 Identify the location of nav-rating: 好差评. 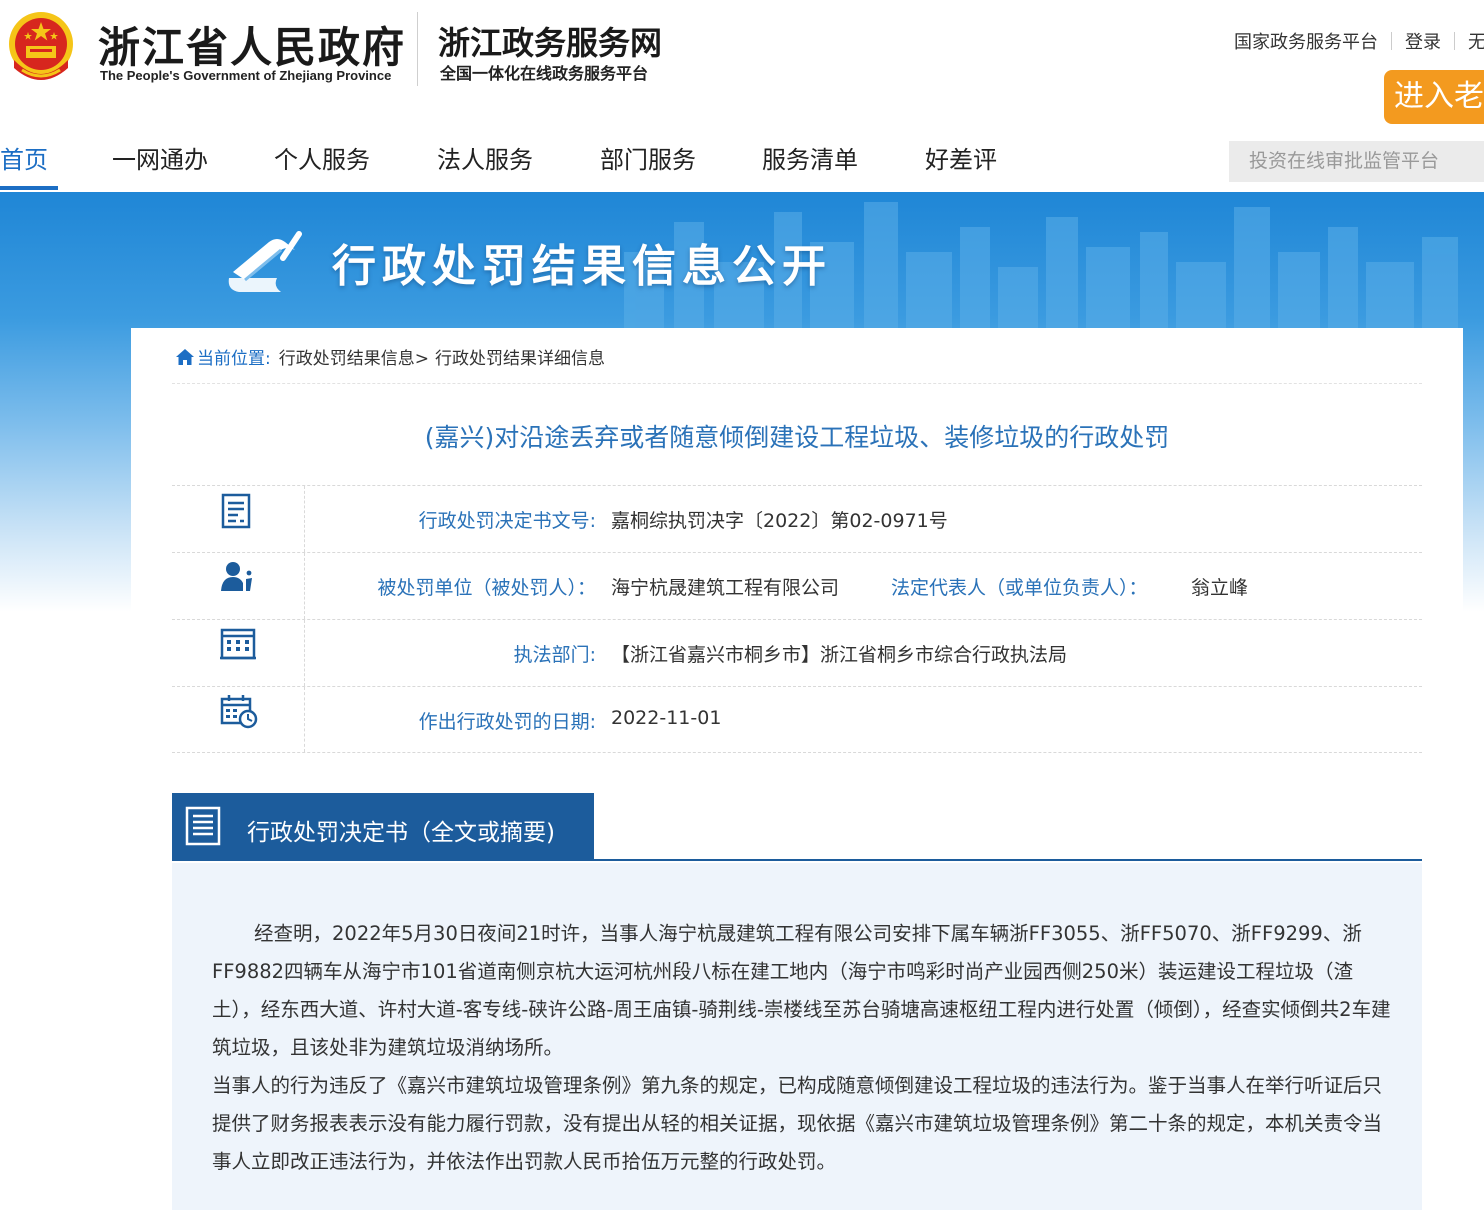
(961, 157).